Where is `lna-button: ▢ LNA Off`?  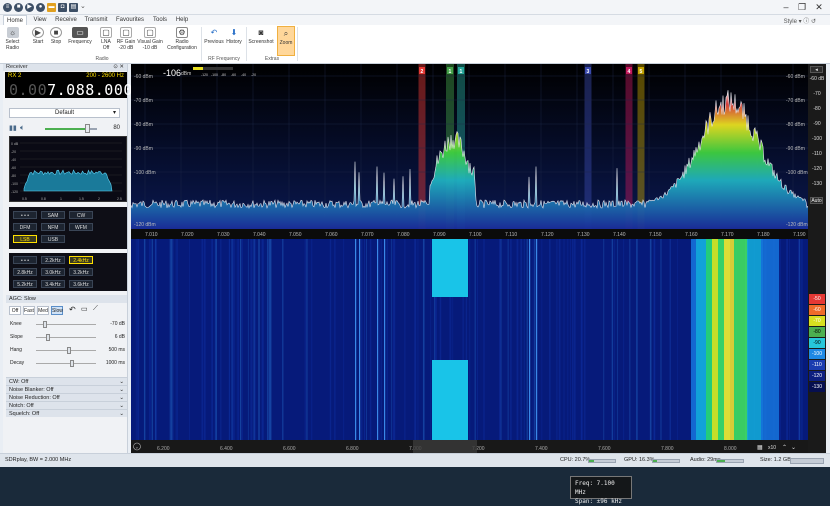 lna-button: ▢ LNA Off is located at coordinates (106, 41).